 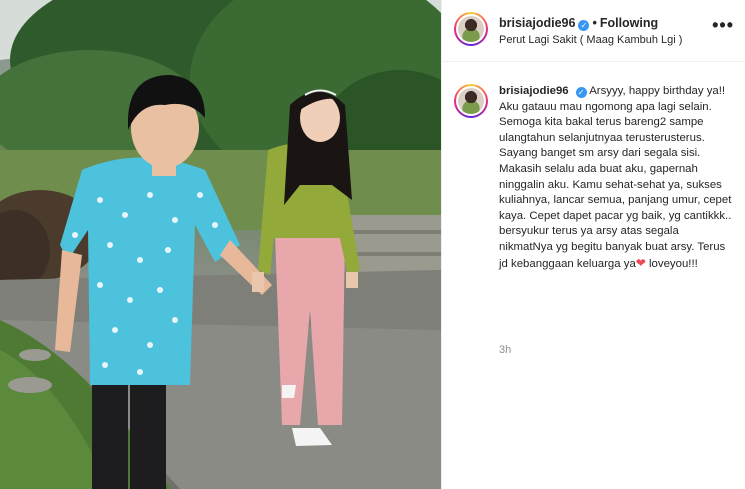 I want to click on post-location: Perut Lagi Sakit ( Maag Kambuh Lgi ), so click(x=590, y=40).